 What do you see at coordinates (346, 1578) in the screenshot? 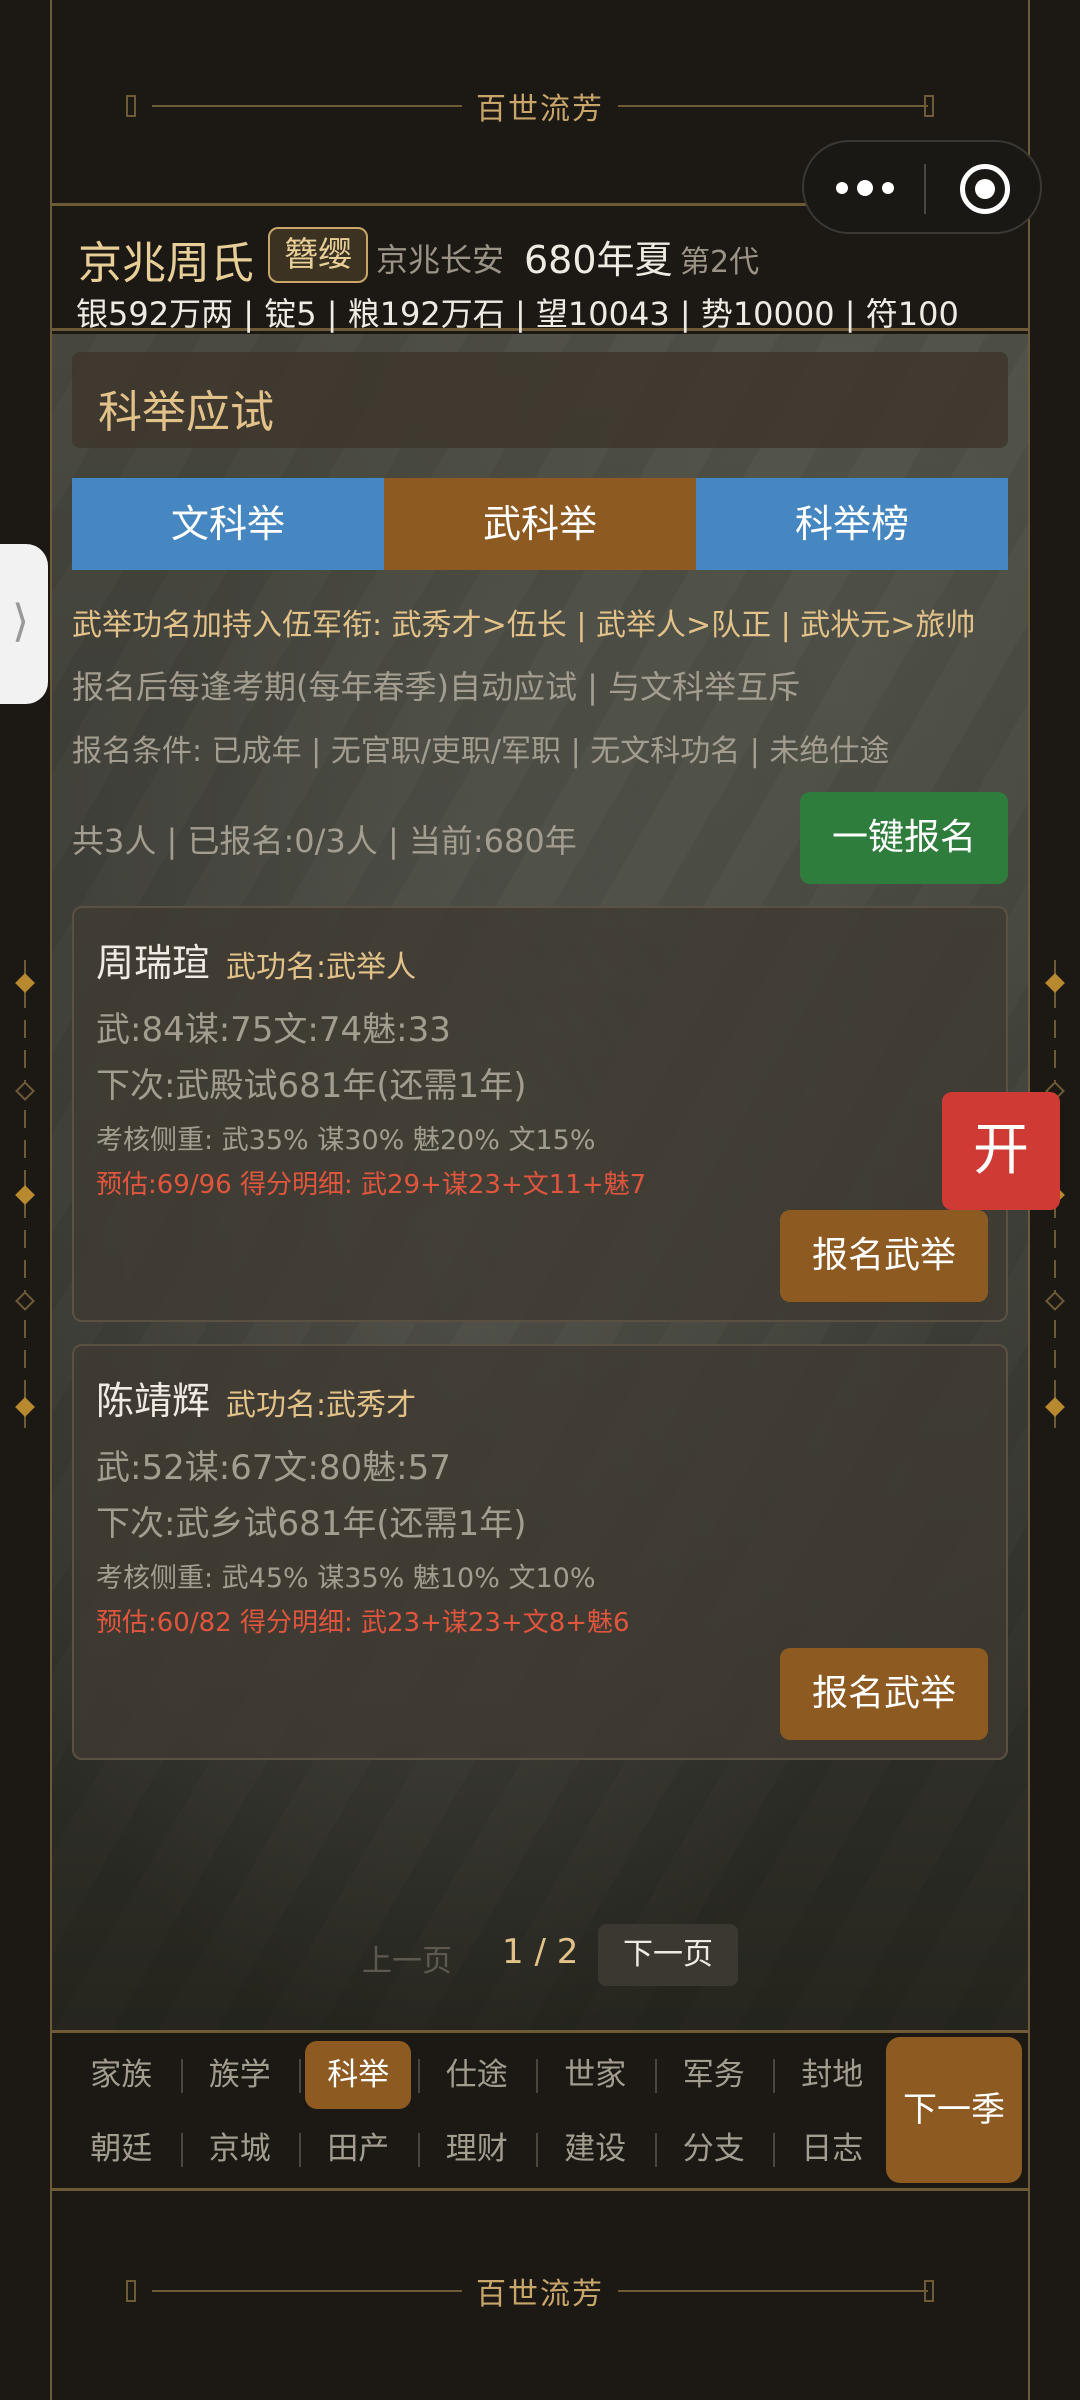
I see `candidate-weights: 考核侧重: 武45% 谋35% 魅10% 文10%` at bounding box center [346, 1578].